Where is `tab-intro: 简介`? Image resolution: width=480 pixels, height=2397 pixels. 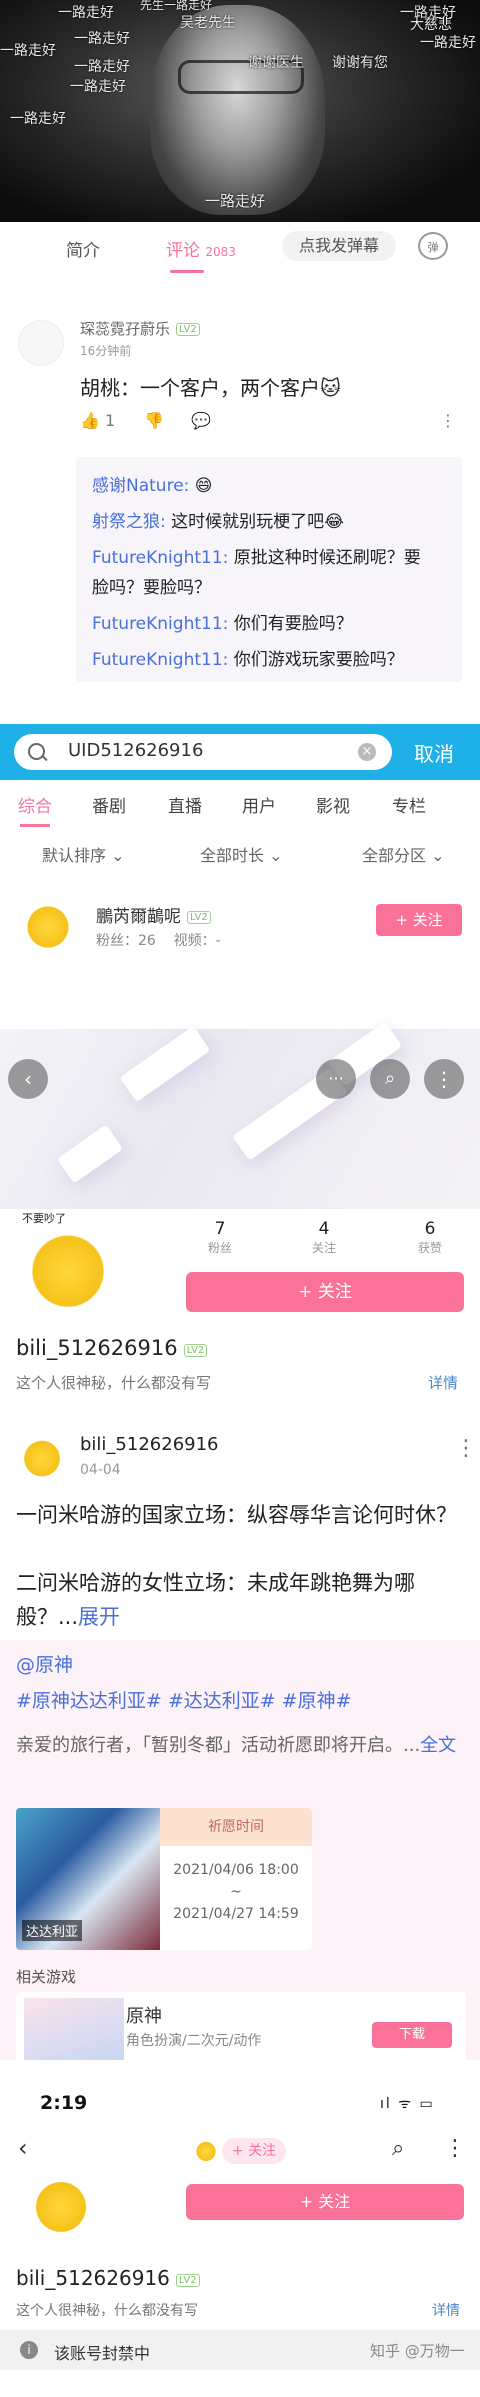
tab-intro: 简介 is located at coordinates (83, 248).